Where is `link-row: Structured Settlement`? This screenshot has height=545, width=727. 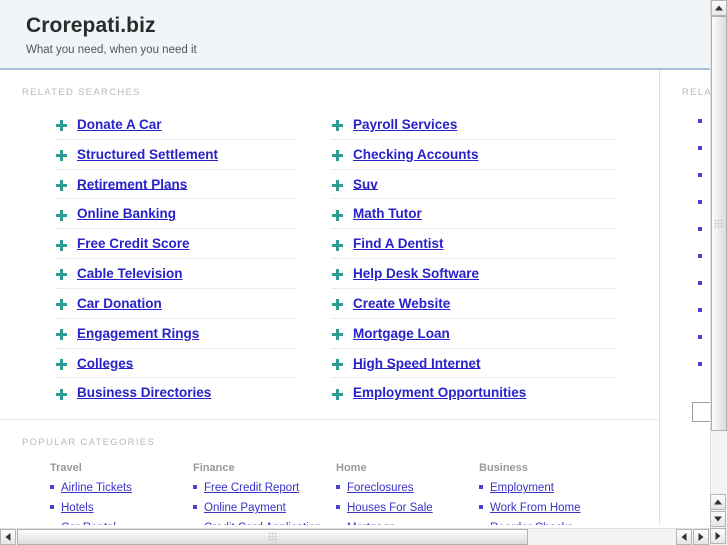 link-row: Structured Settlement is located at coordinates (176, 155).